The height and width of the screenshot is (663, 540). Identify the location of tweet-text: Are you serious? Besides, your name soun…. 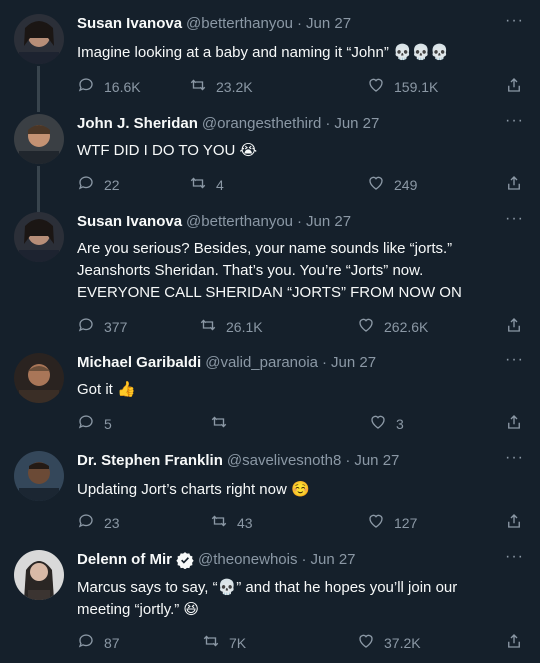
(269, 270).